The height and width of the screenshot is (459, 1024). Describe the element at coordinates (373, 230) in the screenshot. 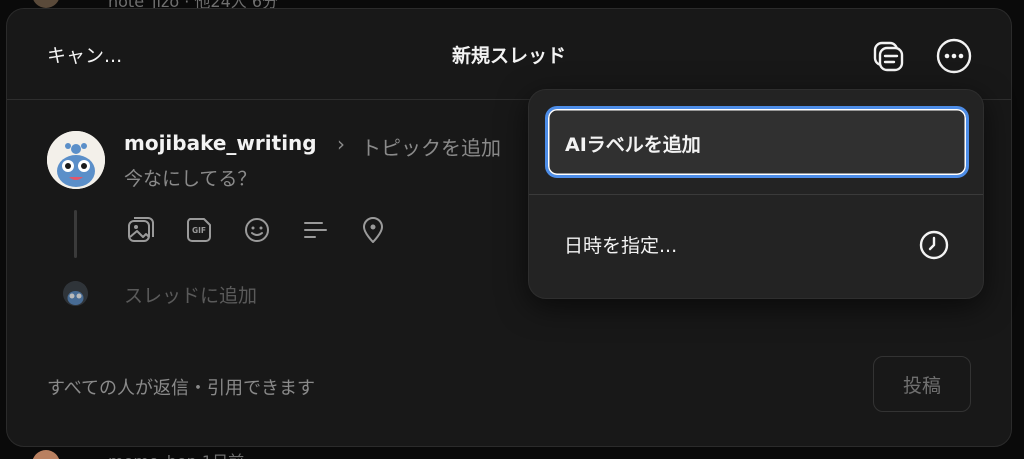

I see `location-icon` at that location.